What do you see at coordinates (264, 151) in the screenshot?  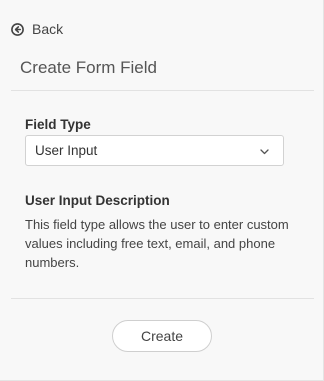 I see `chevron-down-icon` at bounding box center [264, 151].